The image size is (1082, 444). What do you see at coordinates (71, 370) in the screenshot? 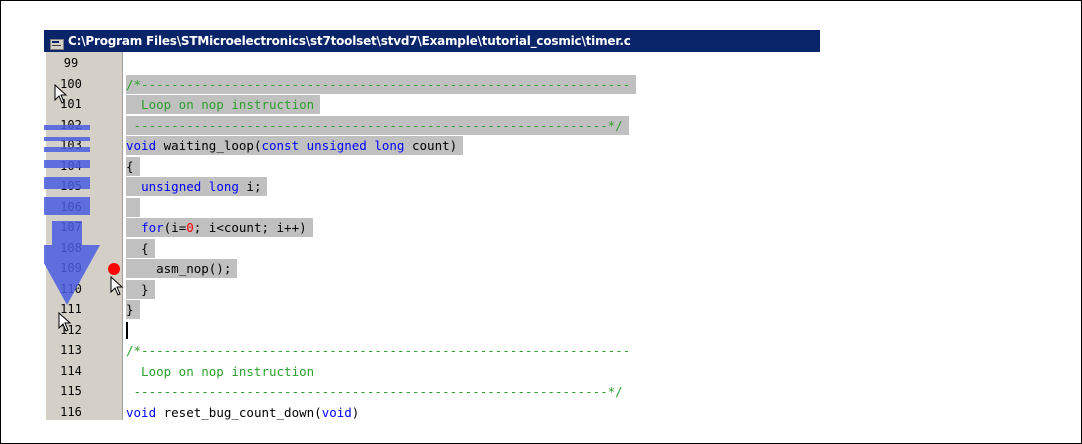
I see `line-number: 114` at bounding box center [71, 370].